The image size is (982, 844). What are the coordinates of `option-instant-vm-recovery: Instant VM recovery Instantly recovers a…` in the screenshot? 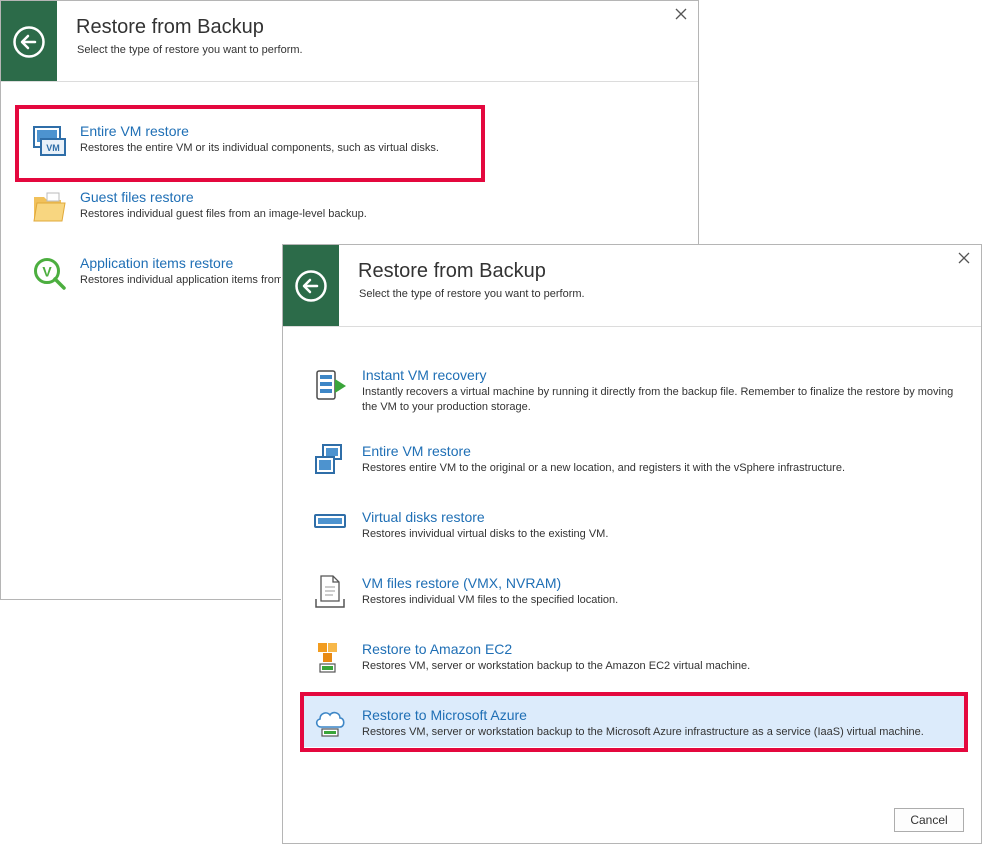 It's located at (632, 398).